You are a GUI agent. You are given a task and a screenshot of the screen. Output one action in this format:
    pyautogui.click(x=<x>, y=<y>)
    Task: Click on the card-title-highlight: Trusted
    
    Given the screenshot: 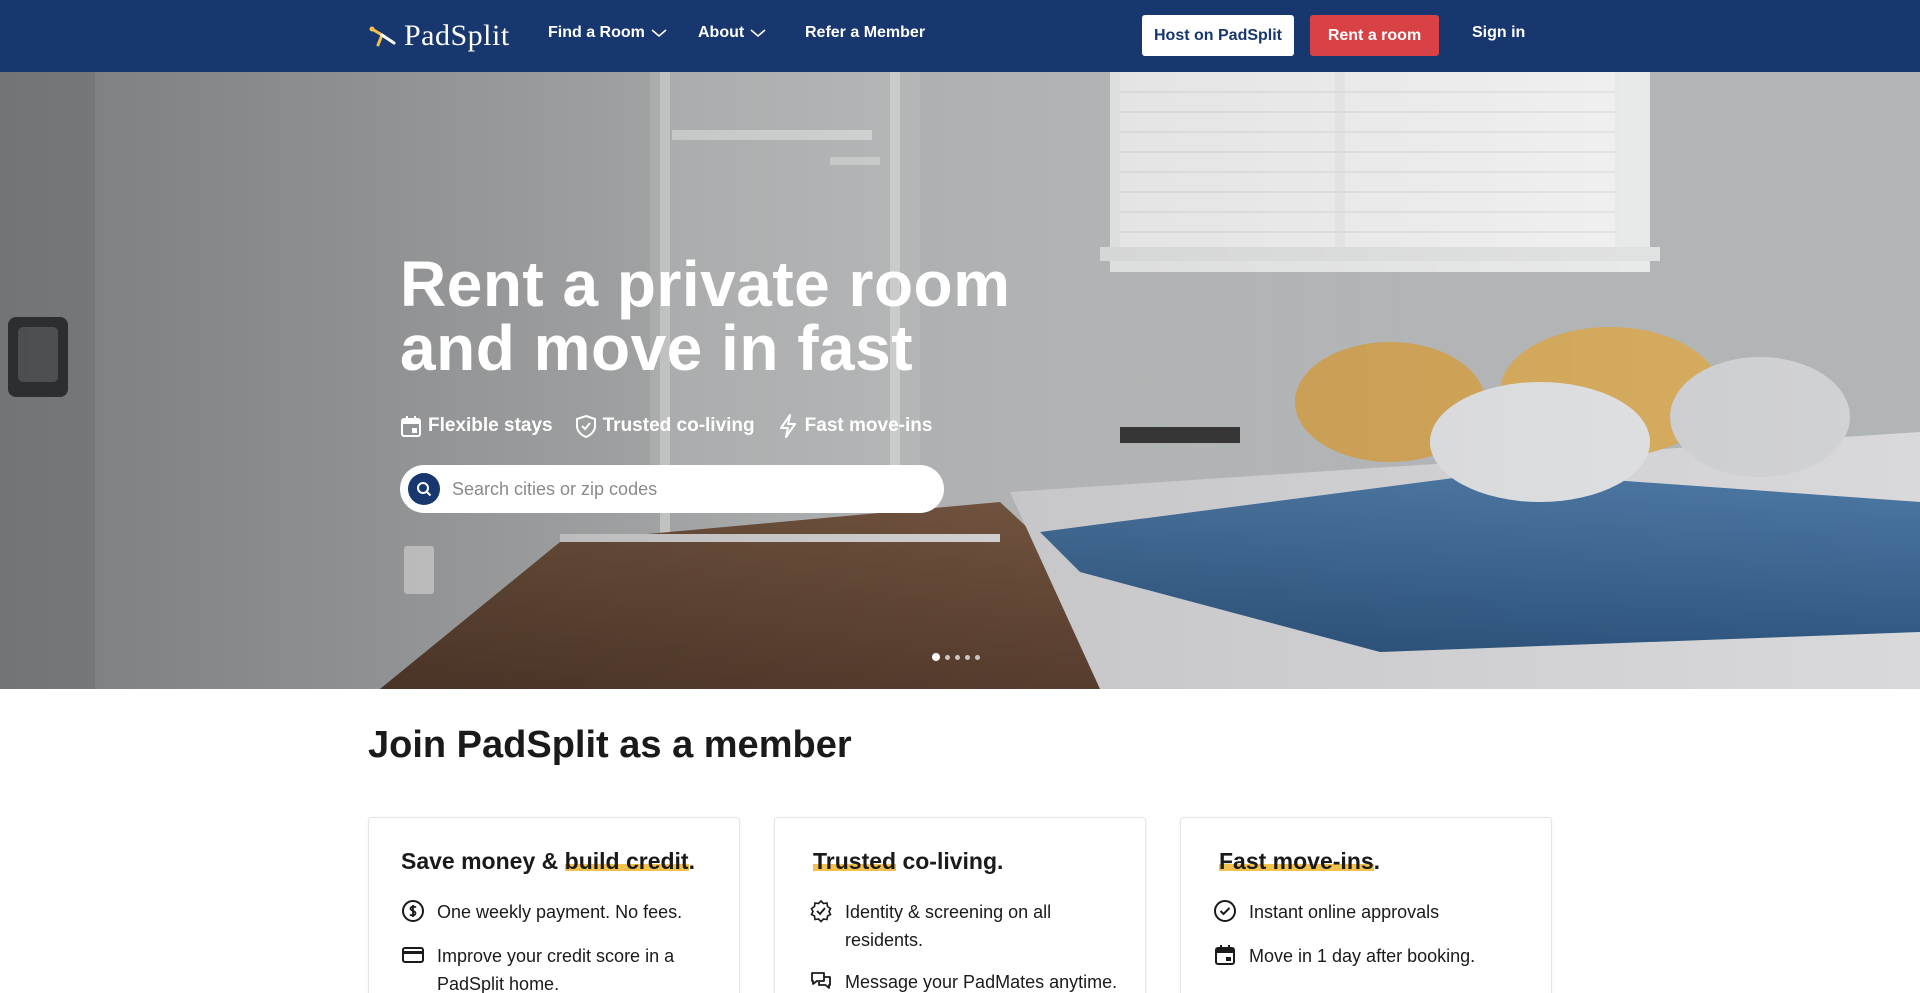 What is the action you would take?
    pyautogui.click(x=855, y=861)
    